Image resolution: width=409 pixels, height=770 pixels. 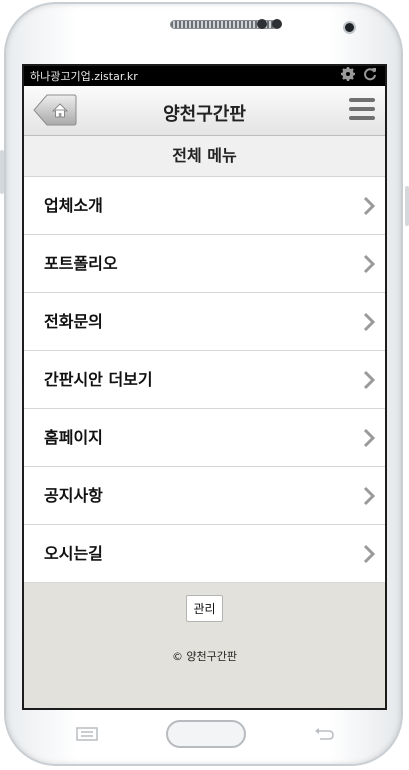 What do you see at coordinates (349, 27) in the screenshot?
I see `front-camera` at bounding box center [349, 27].